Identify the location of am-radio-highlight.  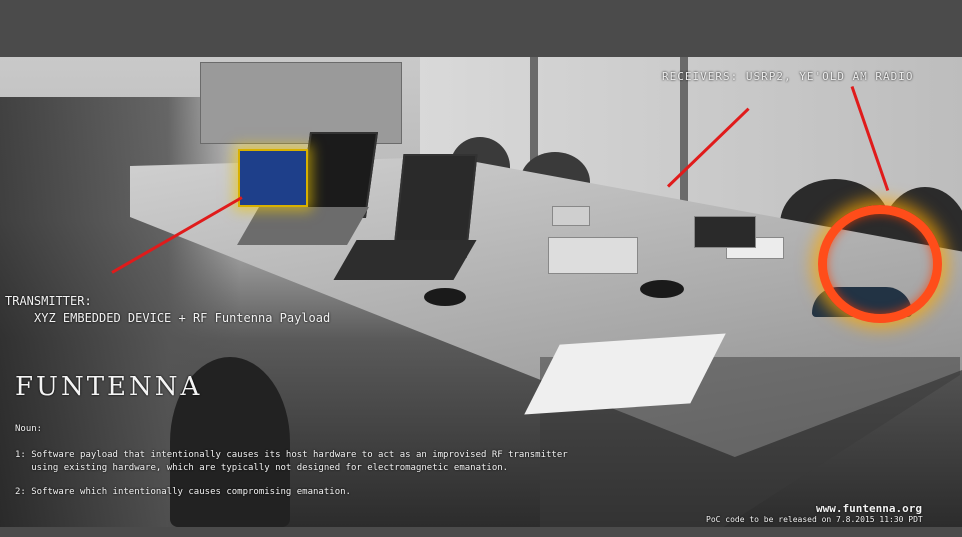
(880, 264).